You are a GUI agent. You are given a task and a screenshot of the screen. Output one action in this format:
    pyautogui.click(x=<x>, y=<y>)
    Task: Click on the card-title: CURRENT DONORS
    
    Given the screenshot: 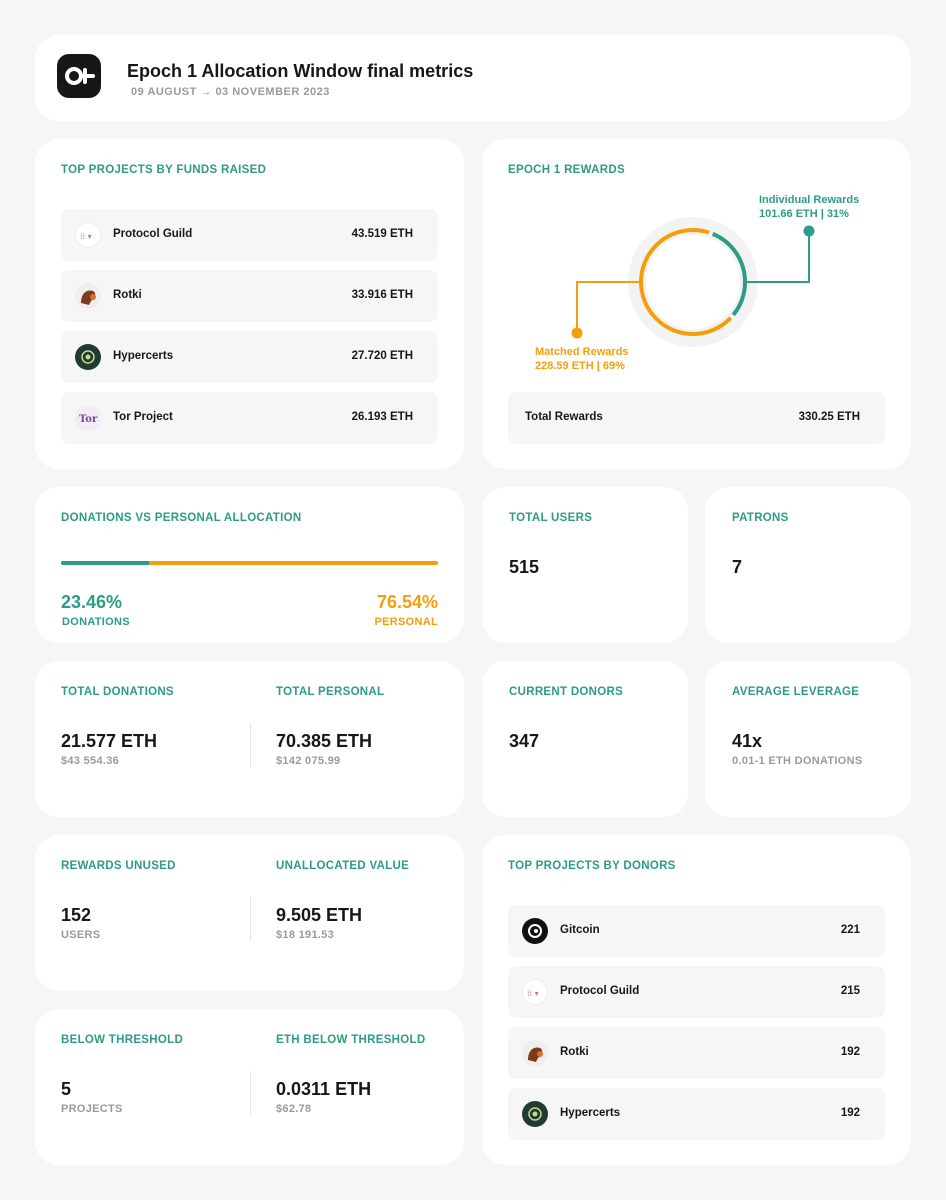 What is the action you would take?
    pyautogui.click(x=566, y=692)
    